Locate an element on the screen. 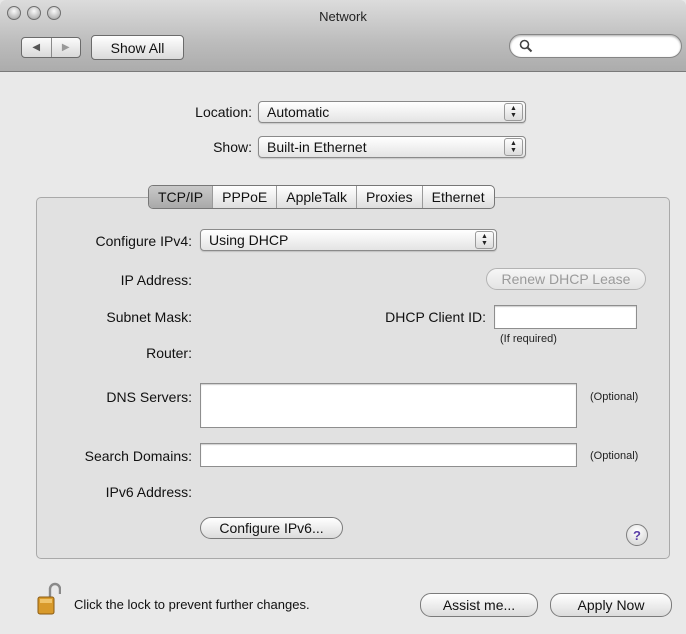 The height and width of the screenshot is (634, 686). show-value: Built-in Ethernet is located at coordinates (317, 147).